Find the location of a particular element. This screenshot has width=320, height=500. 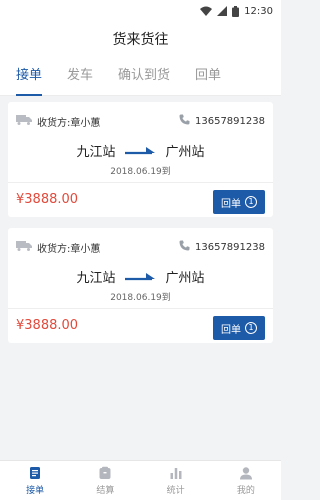

bottom-nav: 接单 结算 统计 我的 is located at coordinates (140, 480).